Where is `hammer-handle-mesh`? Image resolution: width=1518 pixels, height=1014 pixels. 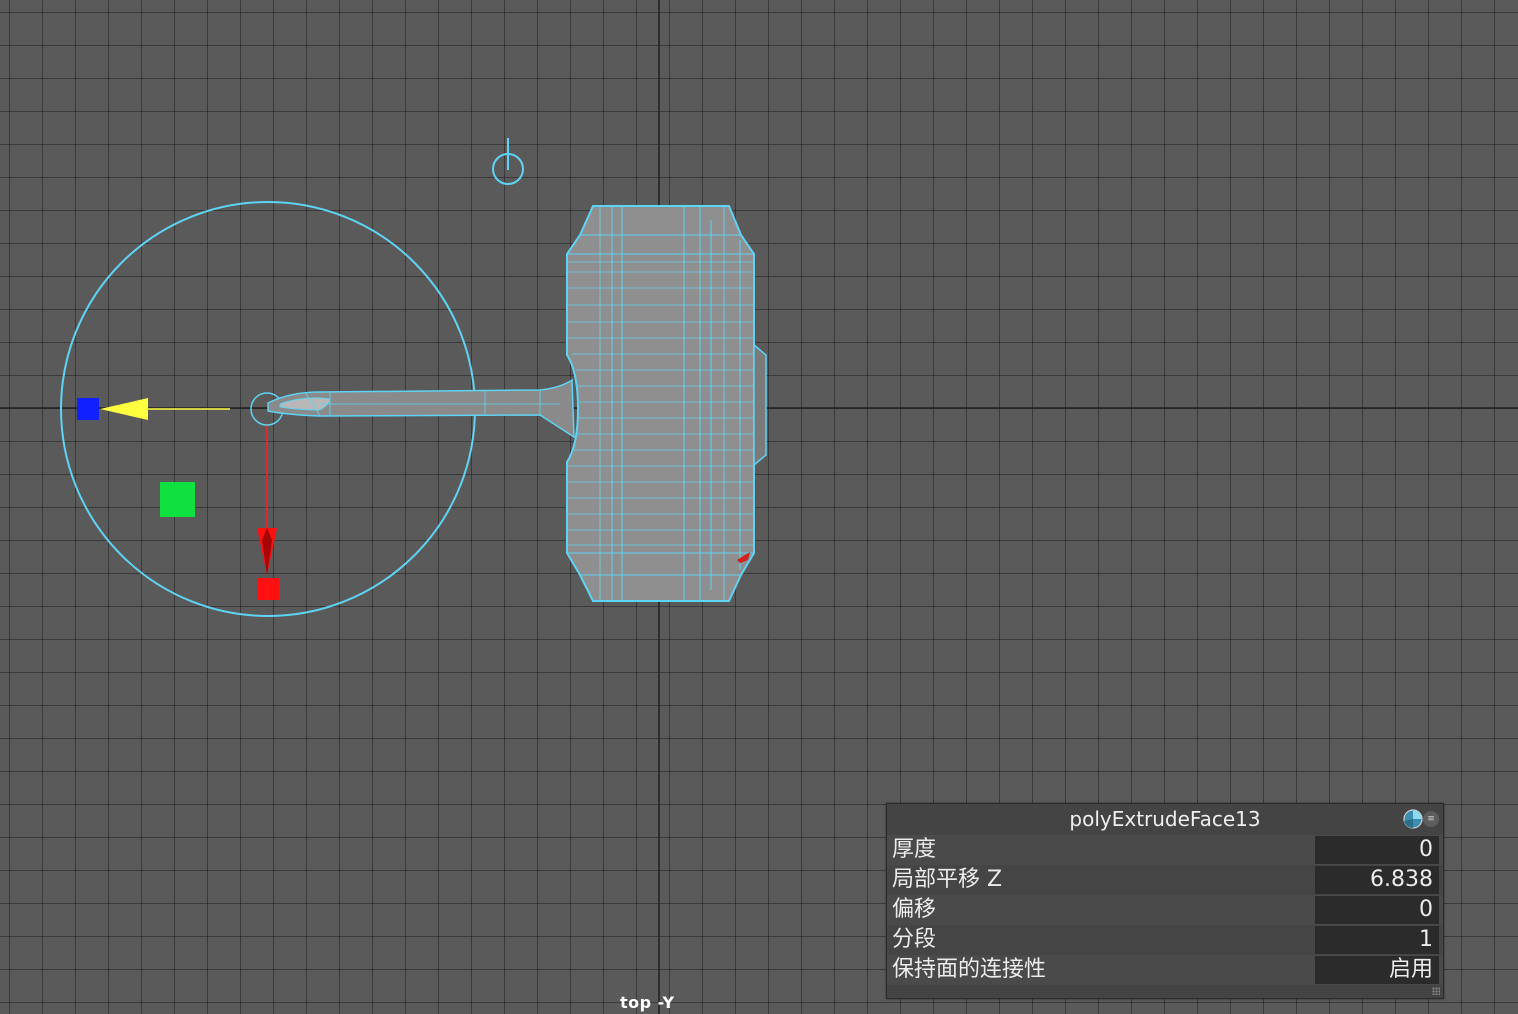
hammer-handle-mesh is located at coordinates (421, 408).